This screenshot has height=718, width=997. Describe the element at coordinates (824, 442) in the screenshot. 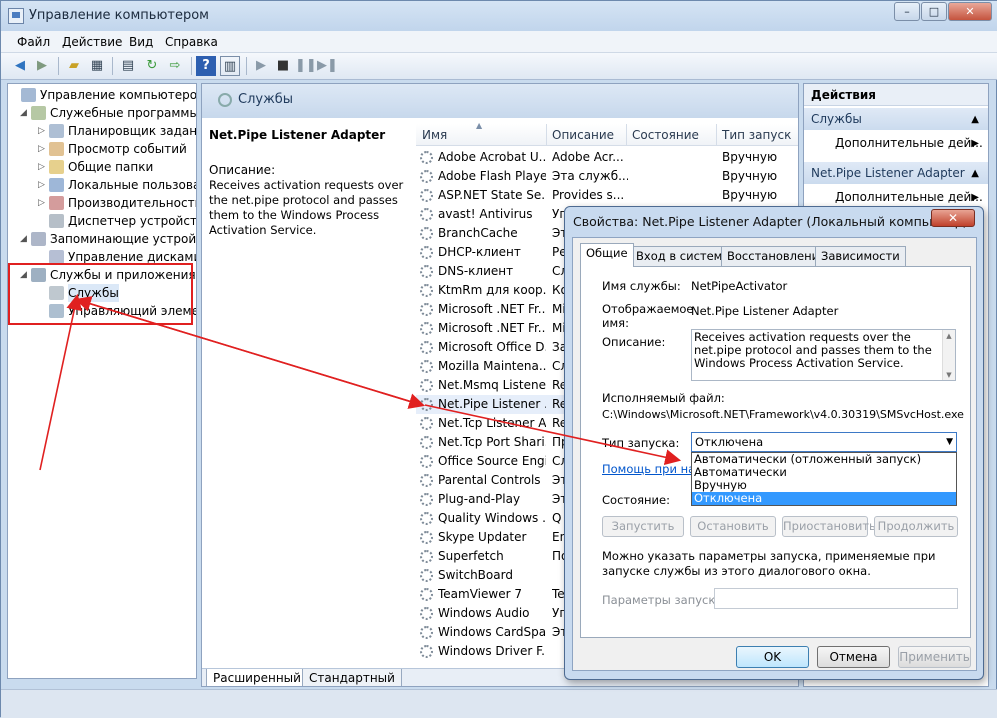

I see `startup-type-select: Отключена ▼` at that location.